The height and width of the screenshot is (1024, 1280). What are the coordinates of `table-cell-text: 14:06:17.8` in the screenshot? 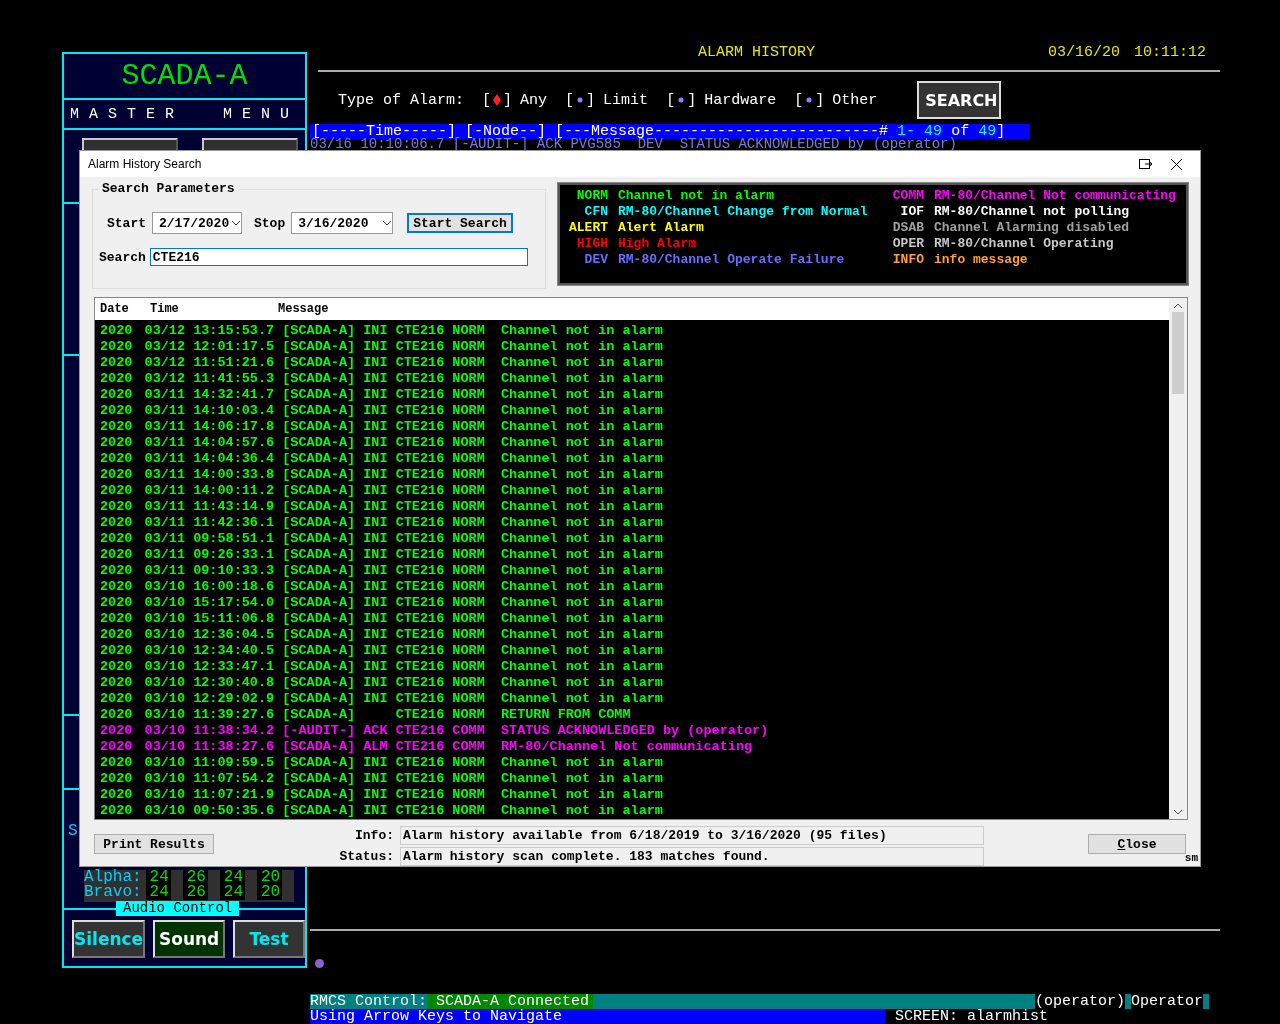 It's located at (234, 427).